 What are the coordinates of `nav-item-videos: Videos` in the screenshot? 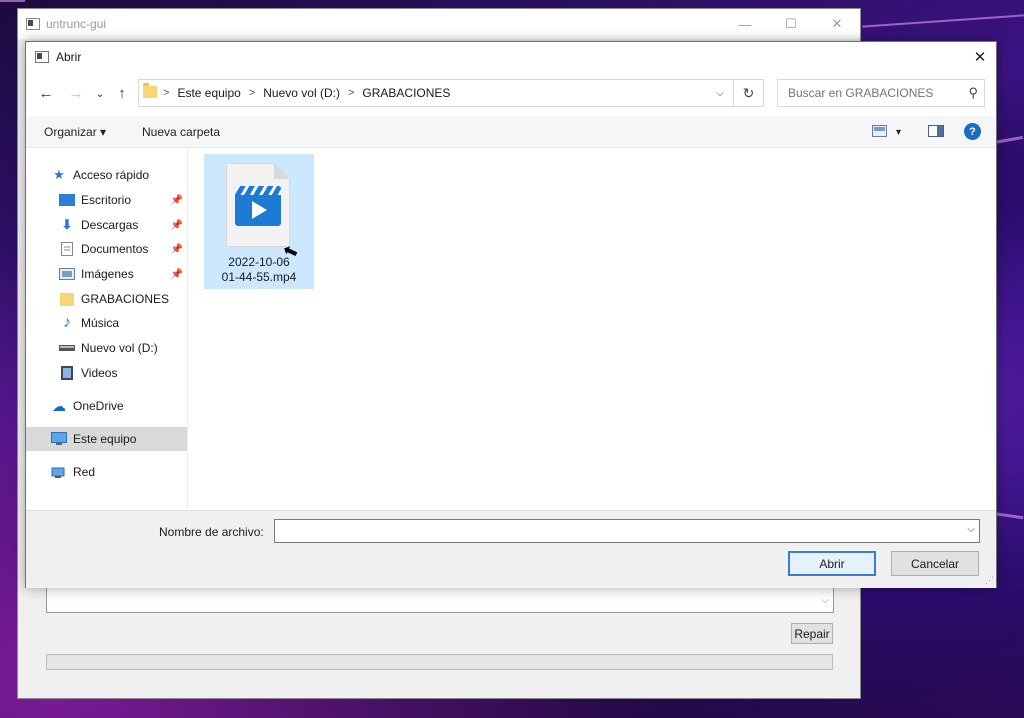 It's located at (106, 373).